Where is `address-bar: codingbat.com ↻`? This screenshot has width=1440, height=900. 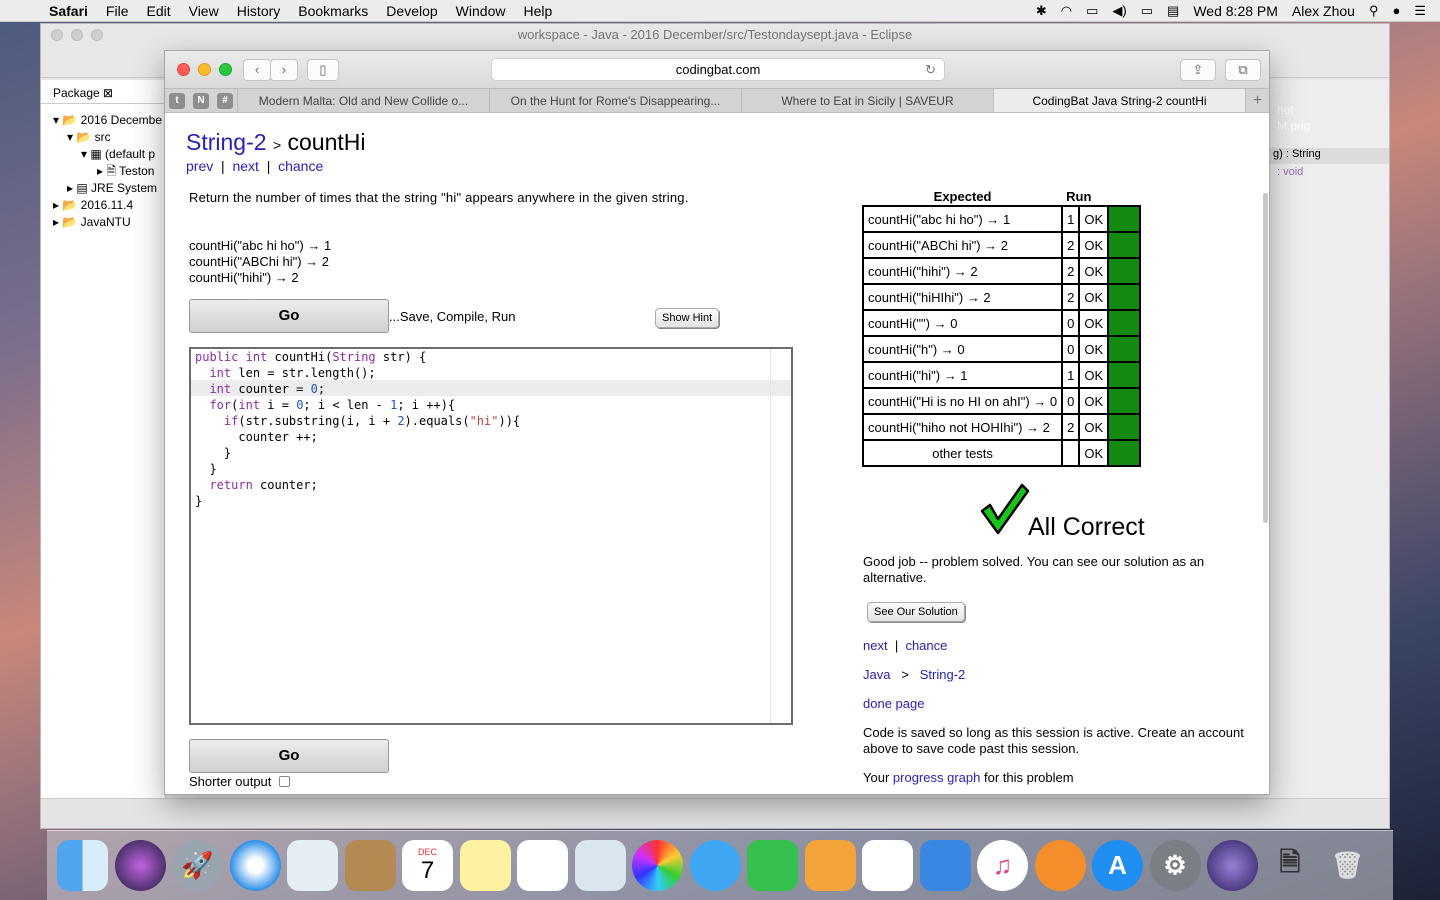
address-bar: codingbat.com ↻ is located at coordinates (718, 69).